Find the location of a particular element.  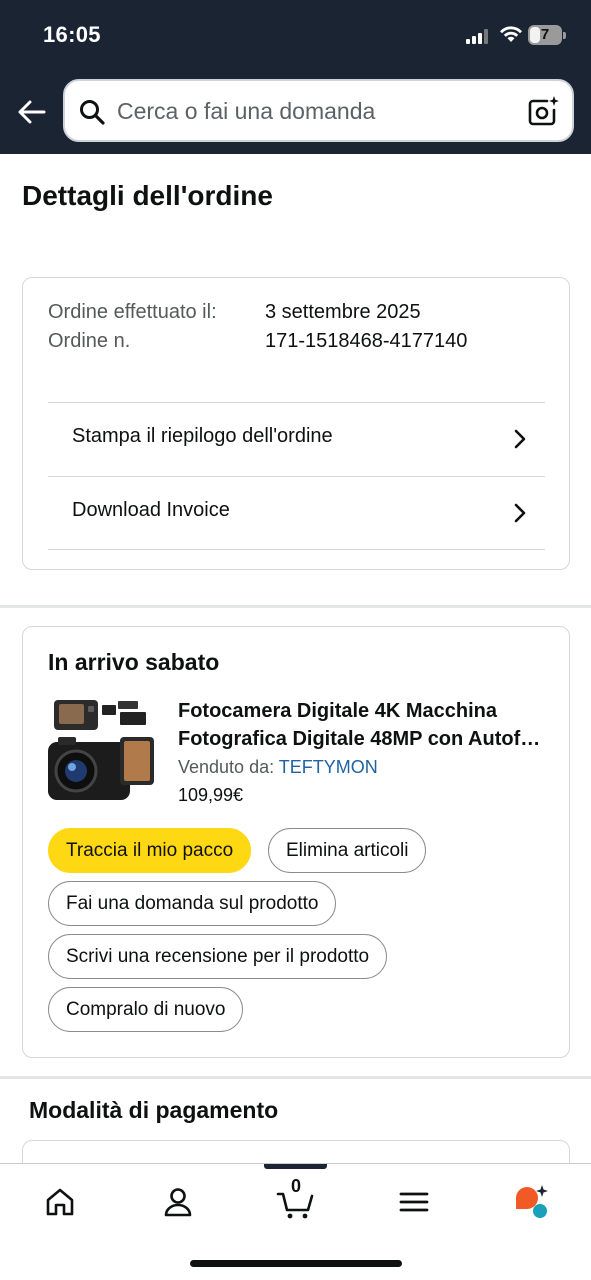

wifi-icon is located at coordinates (511, 34).